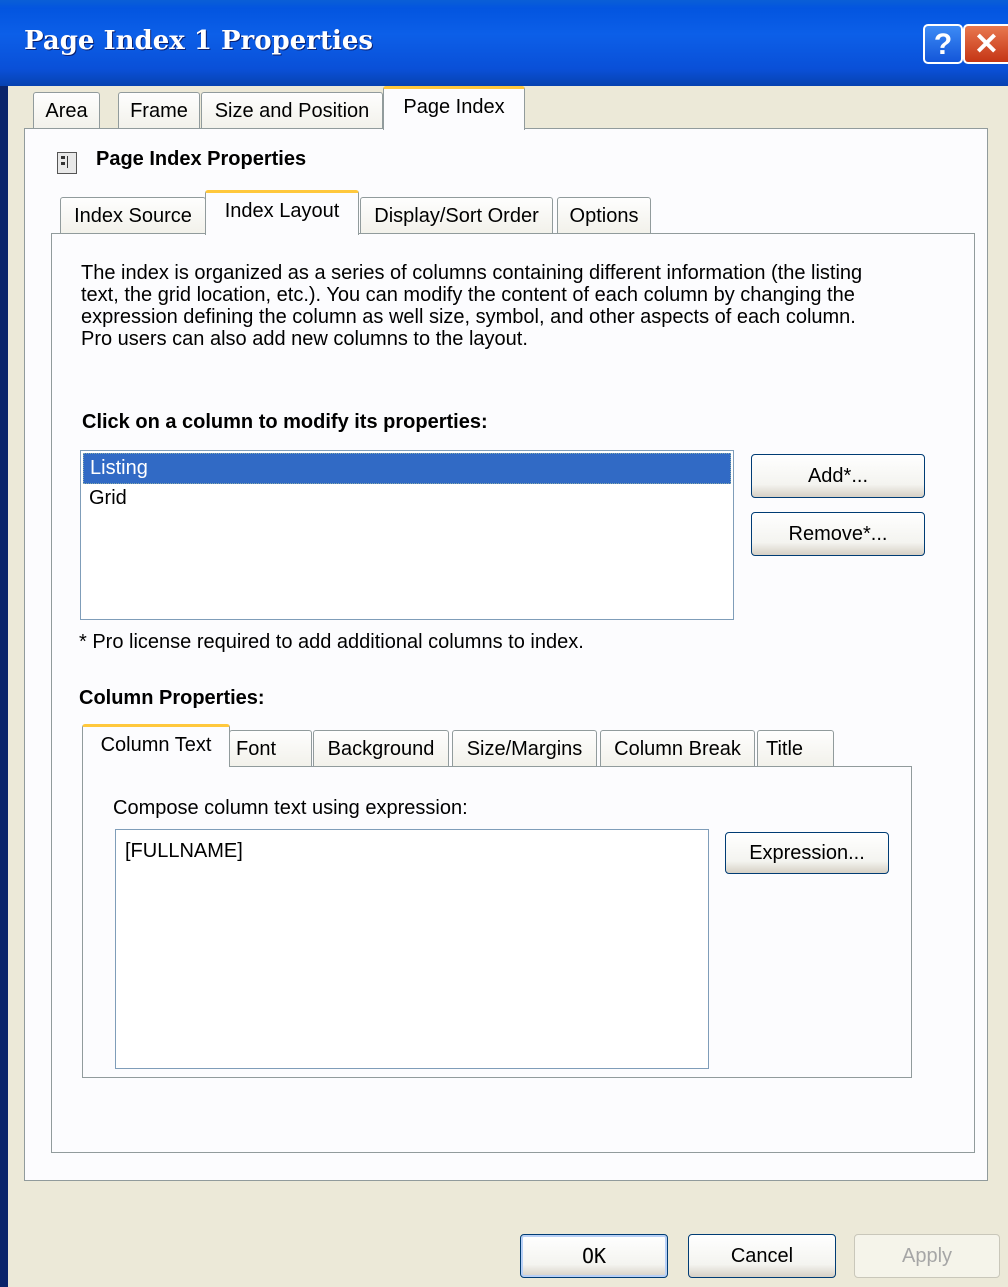 The height and width of the screenshot is (1287, 1008). What do you see at coordinates (172, 698) in the screenshot?
I see `column-properties-heading: Column Properties:` at bounding box center [172, 698].